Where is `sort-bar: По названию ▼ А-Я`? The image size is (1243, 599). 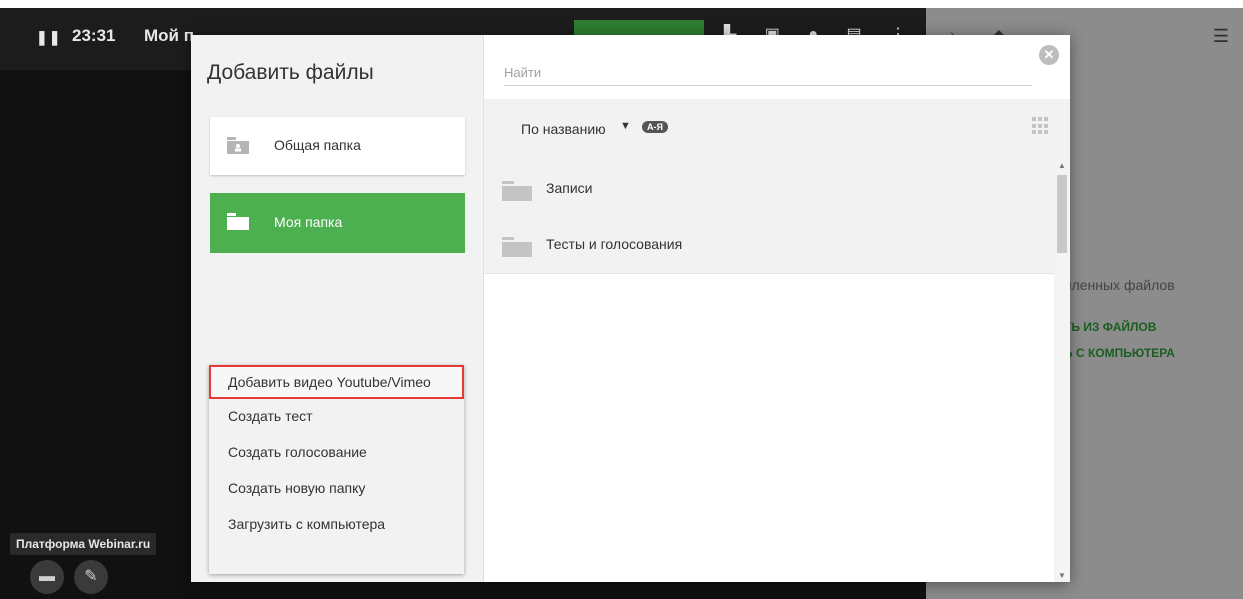
sort-bar: По названию ▼ А-Я is located at coordinates (777, 130).